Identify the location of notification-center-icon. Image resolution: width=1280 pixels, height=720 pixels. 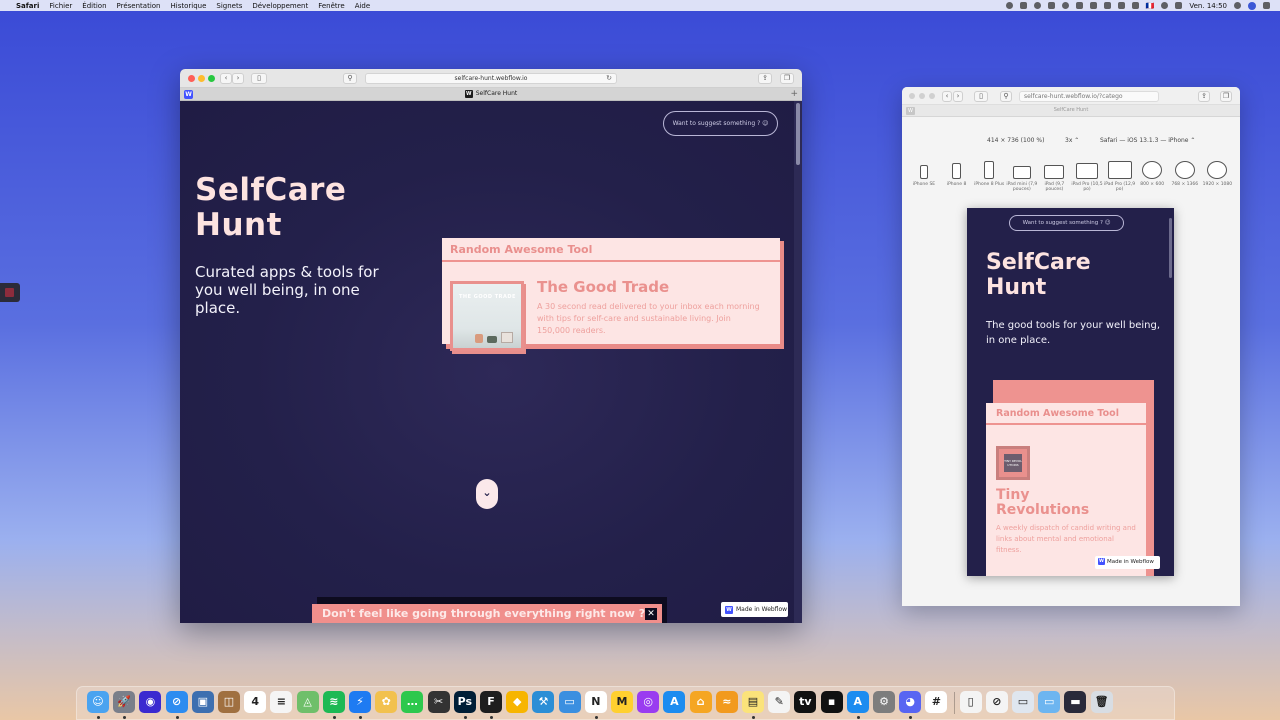
(1266, 5).